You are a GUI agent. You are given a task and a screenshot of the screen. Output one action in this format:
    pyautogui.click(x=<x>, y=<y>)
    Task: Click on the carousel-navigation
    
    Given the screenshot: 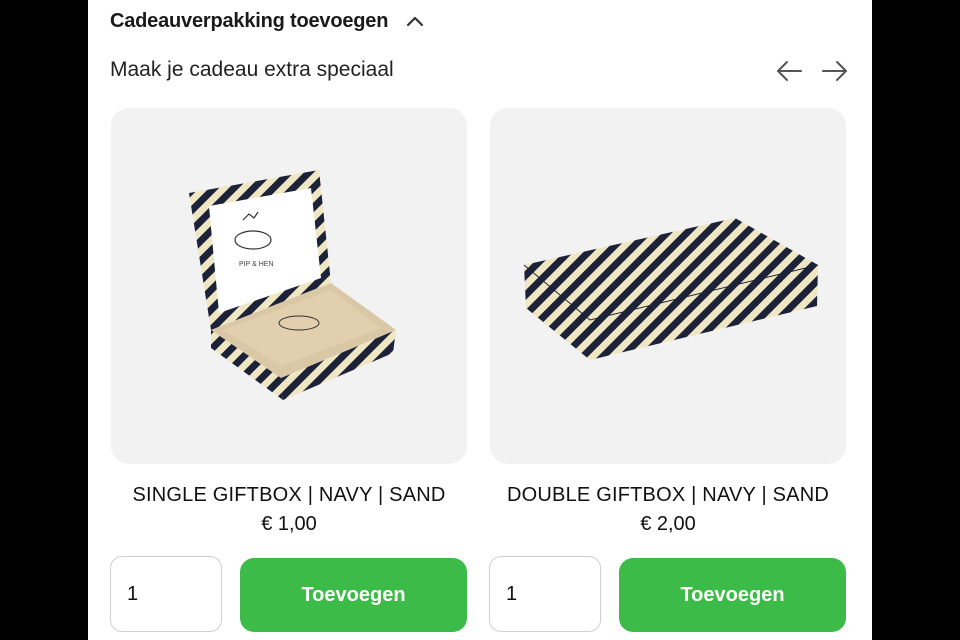 What is the action you would take?
    pyautogui.click(x=812, y=71)
    